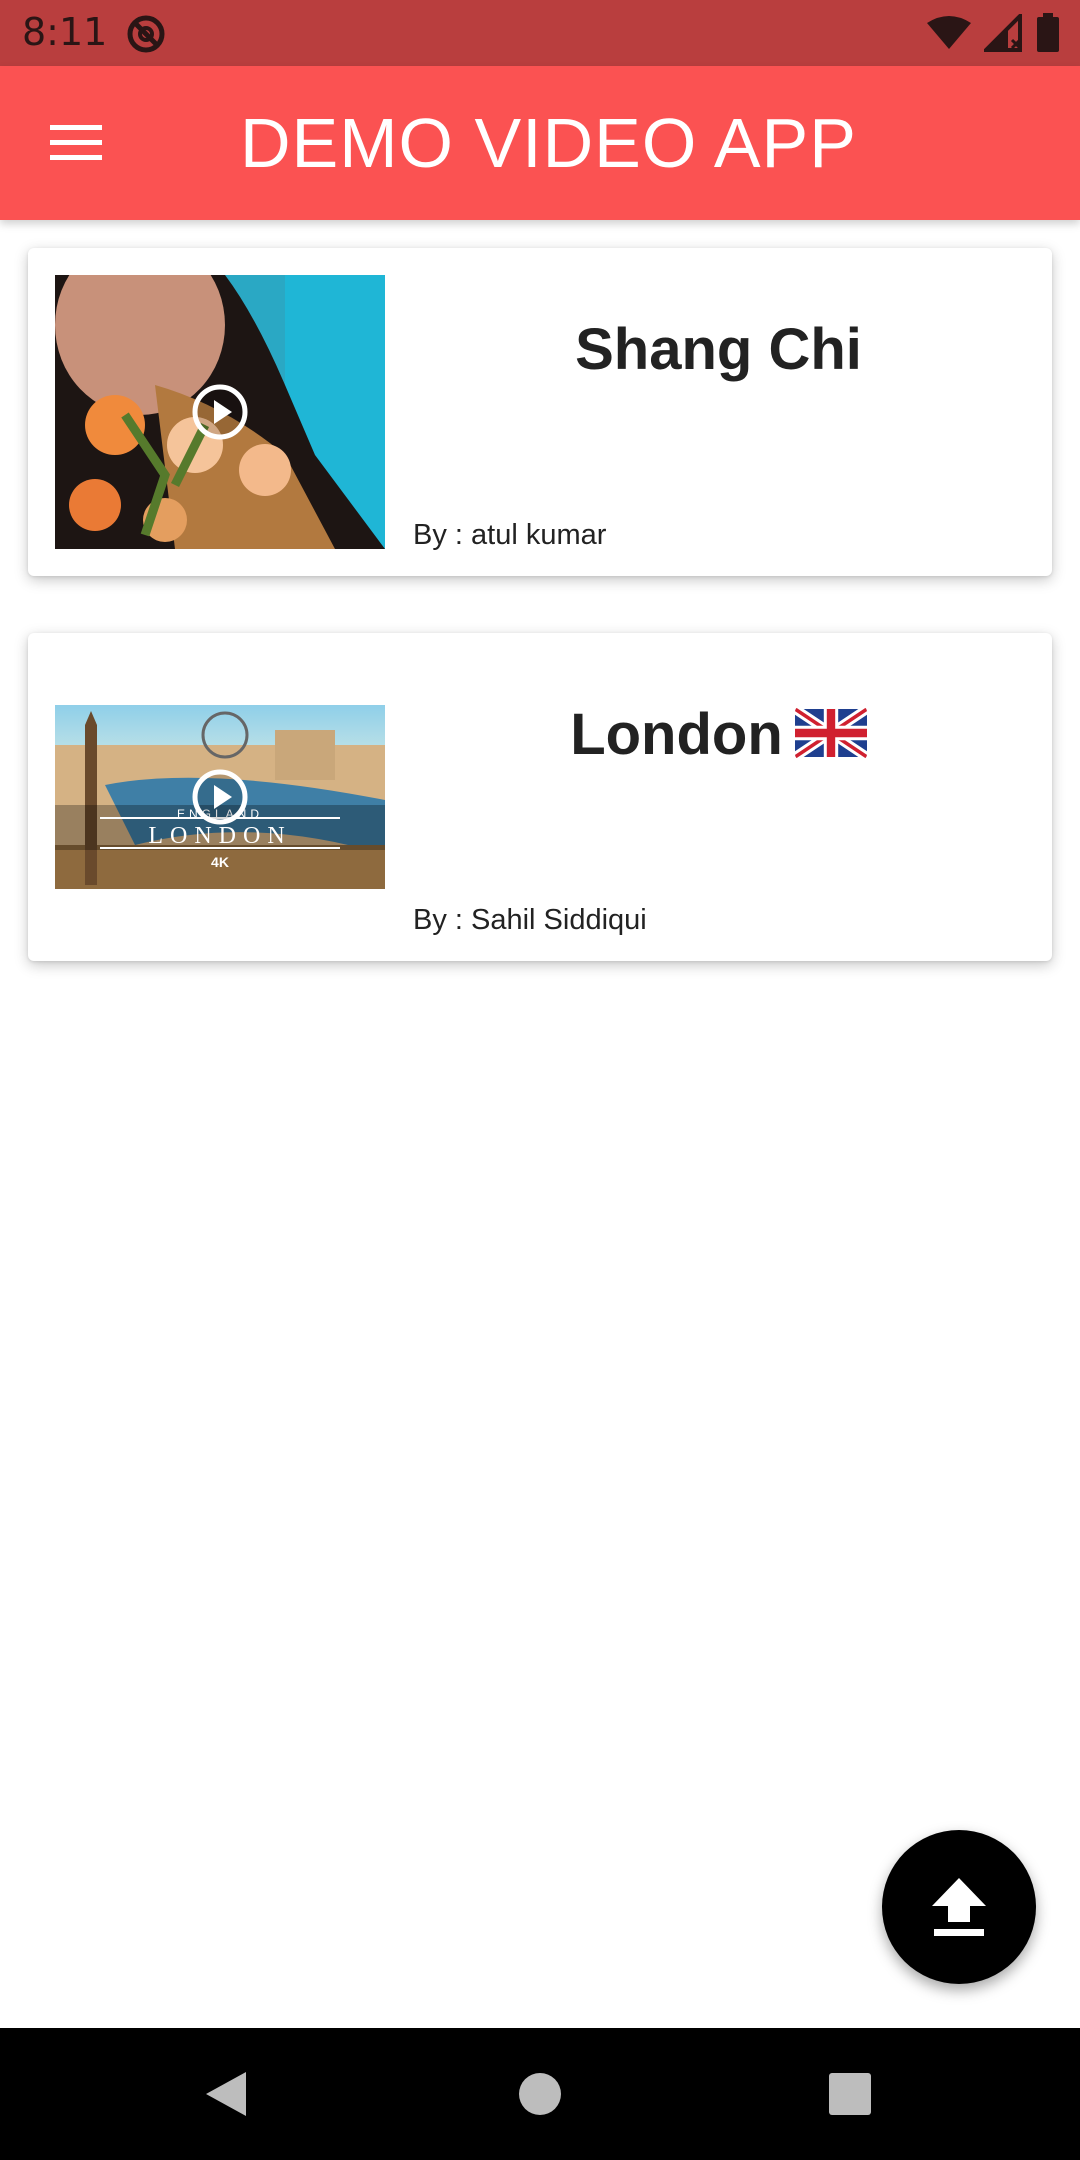 This screenshot has width=1080, height=2160. I want to click on status-bar: 8:11, so click(540, 33).